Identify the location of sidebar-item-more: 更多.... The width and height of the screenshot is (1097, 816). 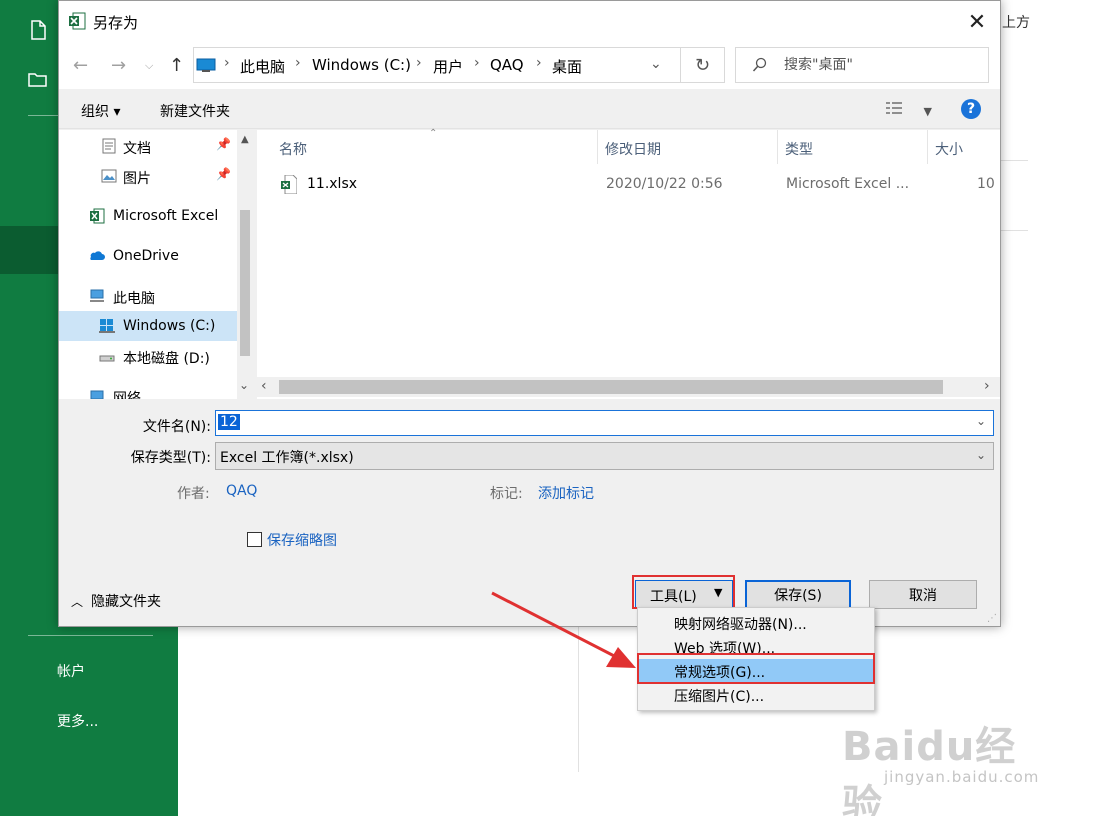
(77, 721).